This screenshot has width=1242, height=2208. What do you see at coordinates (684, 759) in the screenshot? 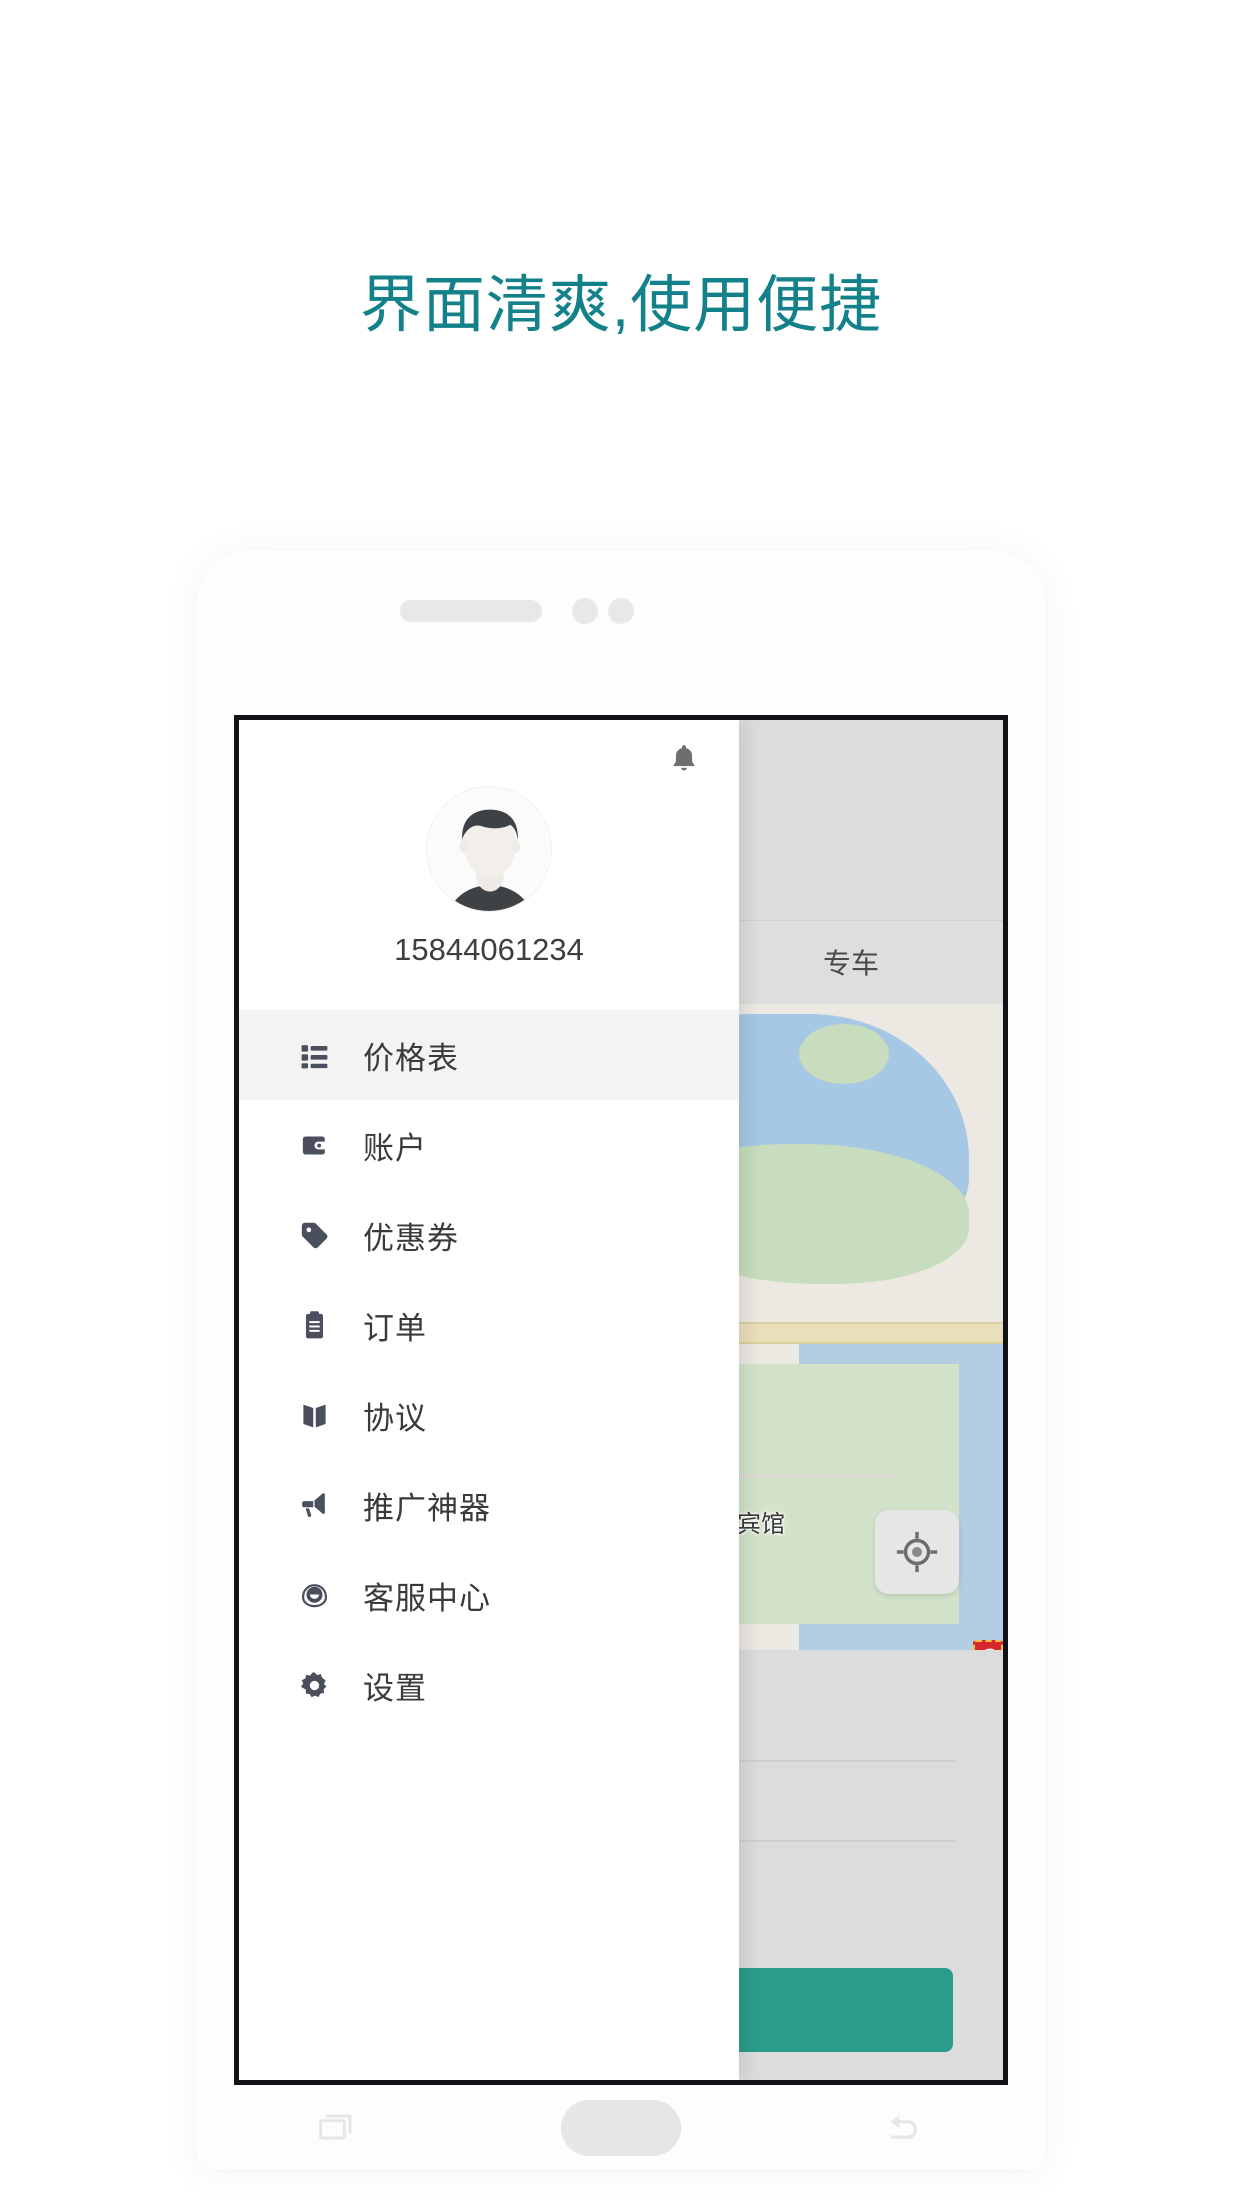
I see `bell-icon` at bounding box center [684, 759].